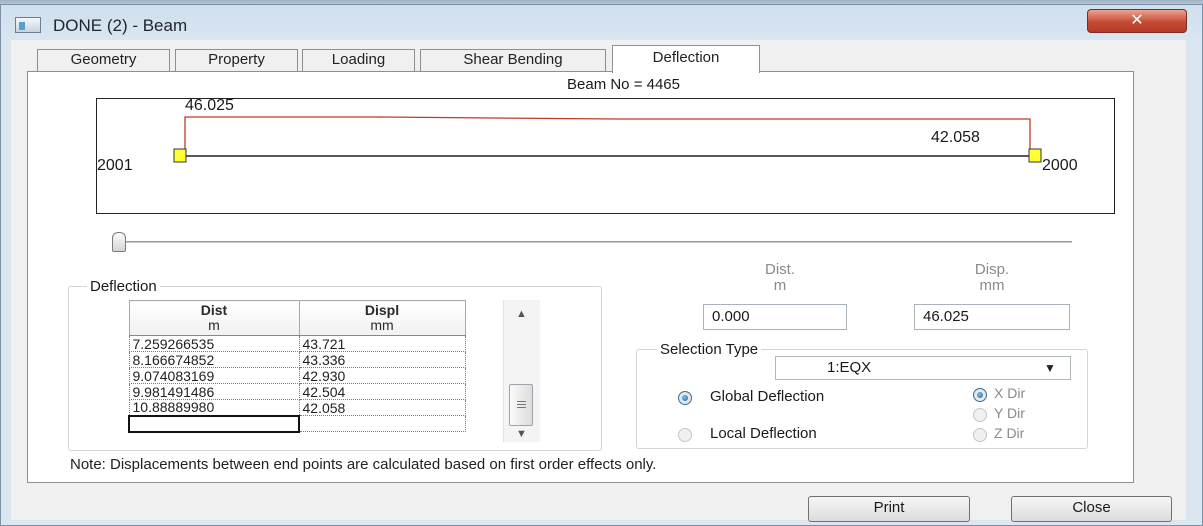 This screenshot has height=526, width=1203. I want to click on slider-track, so click(592, 242).